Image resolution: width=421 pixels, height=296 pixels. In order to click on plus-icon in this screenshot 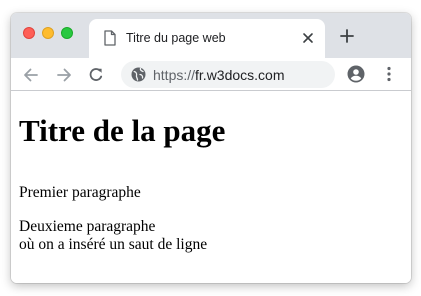, I will do `click(347, 36)`.